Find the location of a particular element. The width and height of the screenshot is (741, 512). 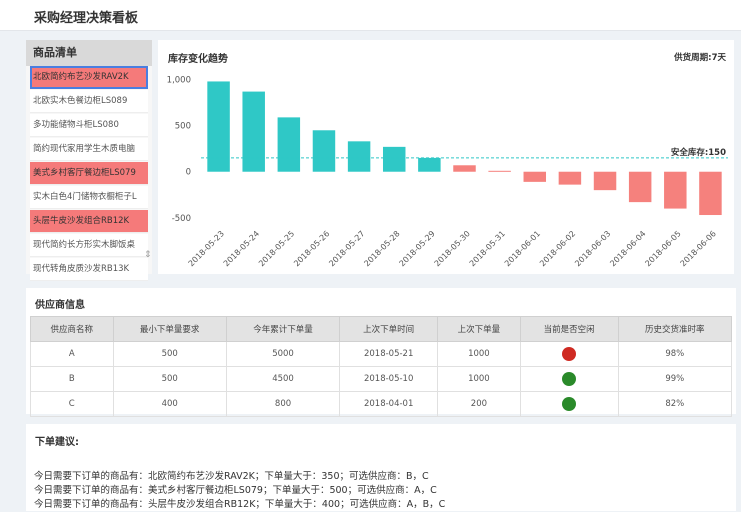

table-cell: 99% is located at coordinates (675, 379).